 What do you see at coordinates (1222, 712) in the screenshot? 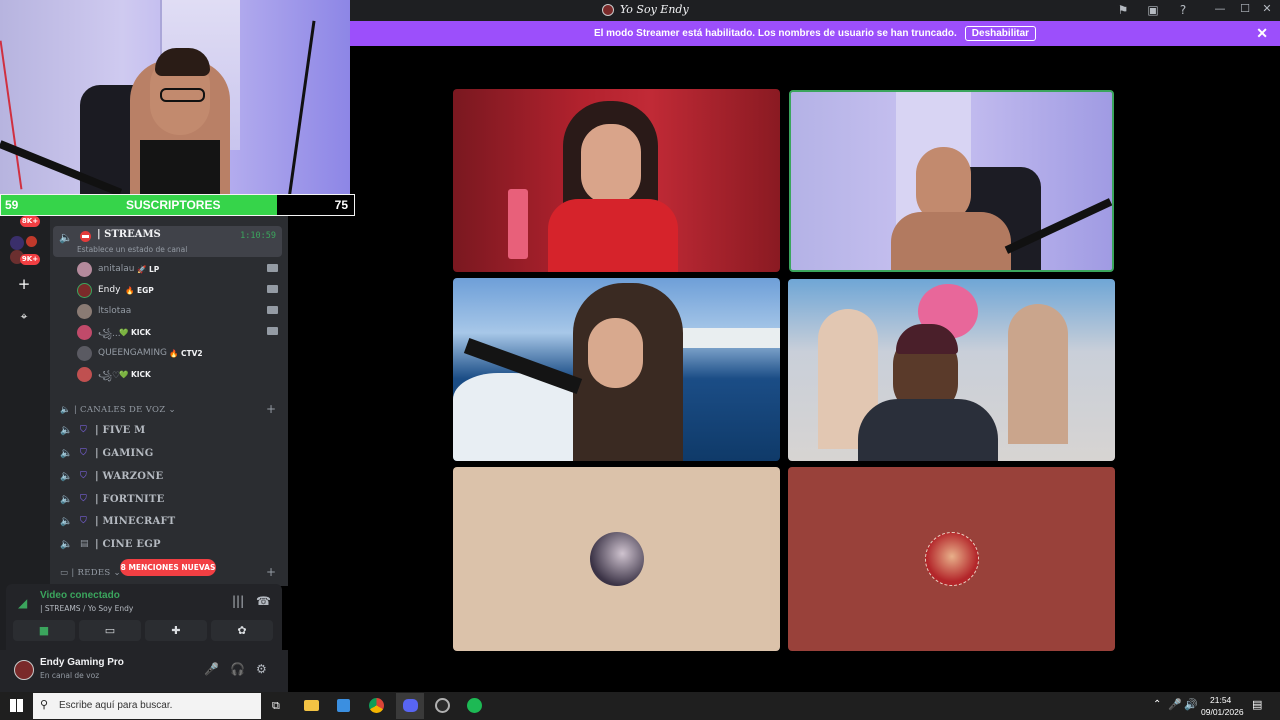
I see `clock-date: 09/01/2026` at bounding box center [1222, 712].